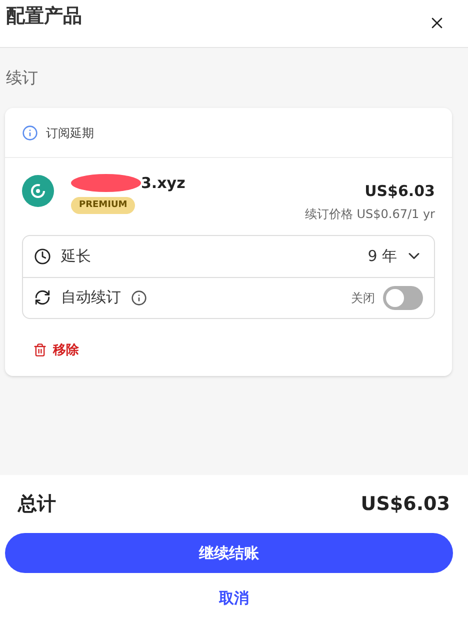  What do you see at coordinates (37, 504) in the screenshot?
I see `total-label: 总计` at bounding box center [37, 504].